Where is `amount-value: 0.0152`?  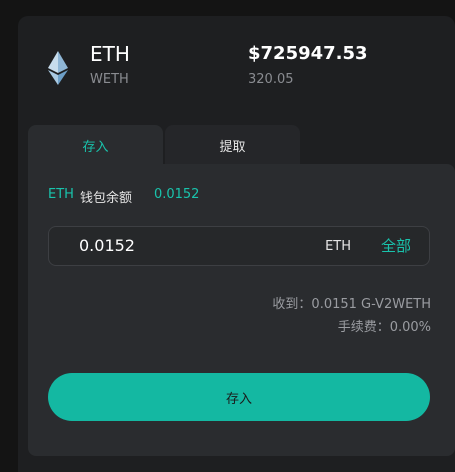 amount-value: 0.0152 is located at coordinates (107, 245).